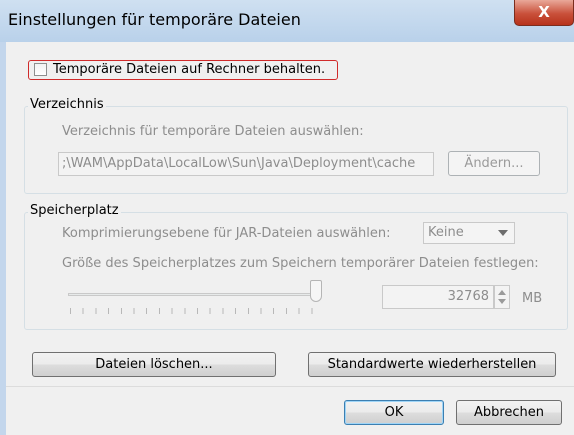 The height and width of the screenshot is (435, 574). I want to click on directory-group-title: Verzeichnis, so click(67, 104).